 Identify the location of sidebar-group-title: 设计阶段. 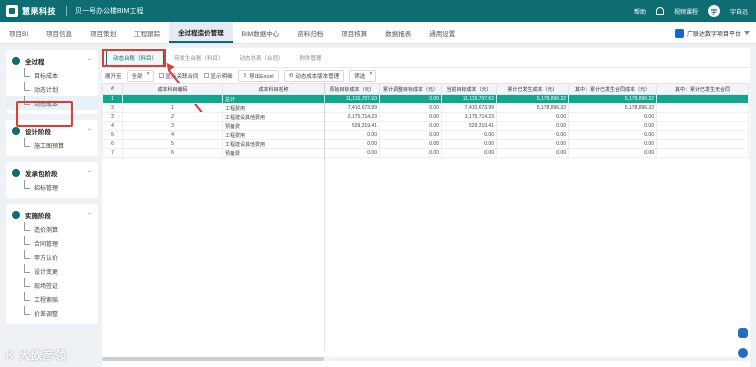
(38, 132).